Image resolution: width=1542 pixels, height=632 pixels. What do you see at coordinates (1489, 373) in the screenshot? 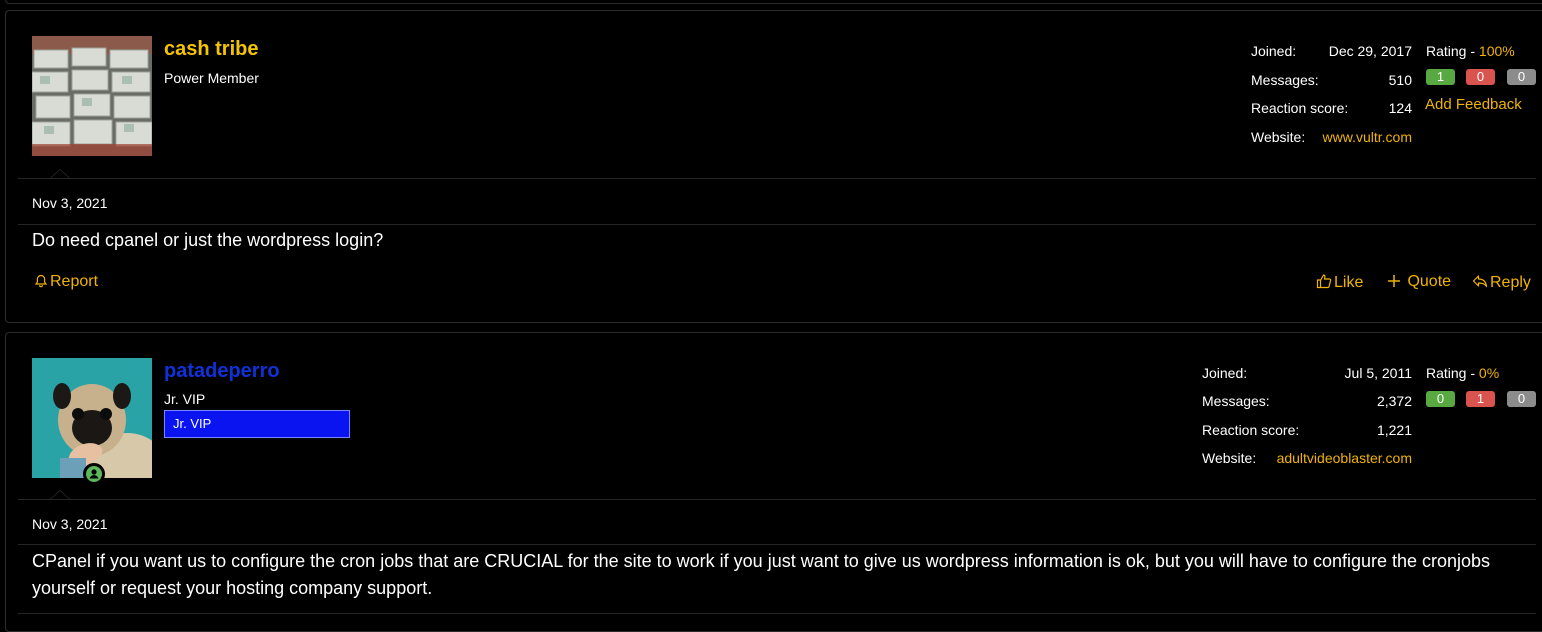
I see `rating-value: 0%` at bounding box center [1489, 373].